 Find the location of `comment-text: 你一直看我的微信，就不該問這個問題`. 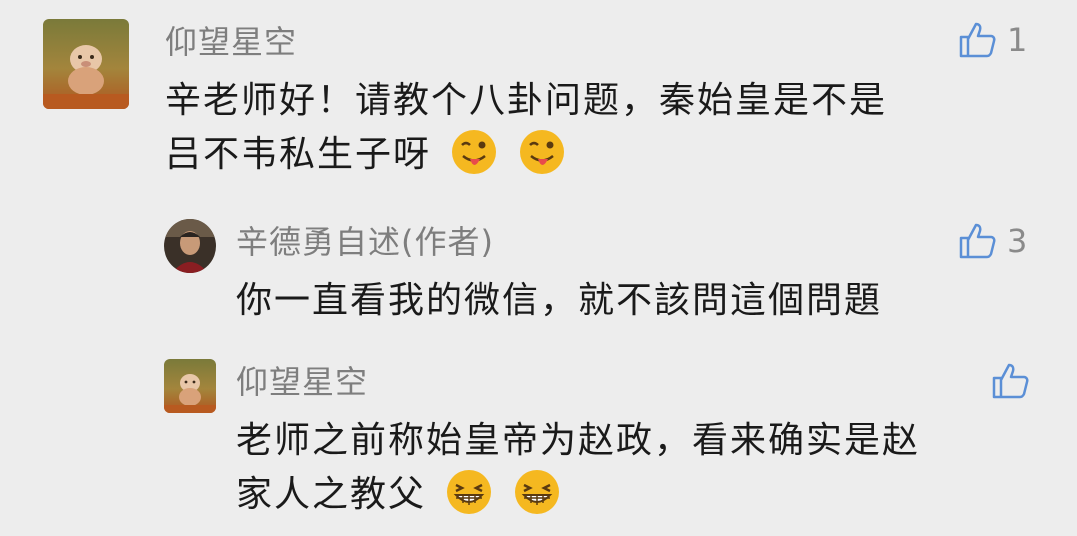

comment-text: 你一直看我的微信，就不該問這個問題 is located at coordinates (559, 300).